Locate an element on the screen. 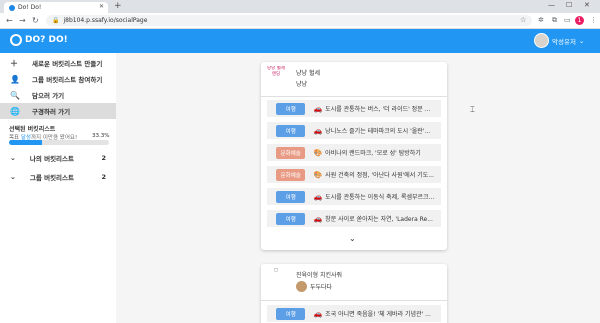  close-window-icon: ✕ is located at coordinates (587, 5).